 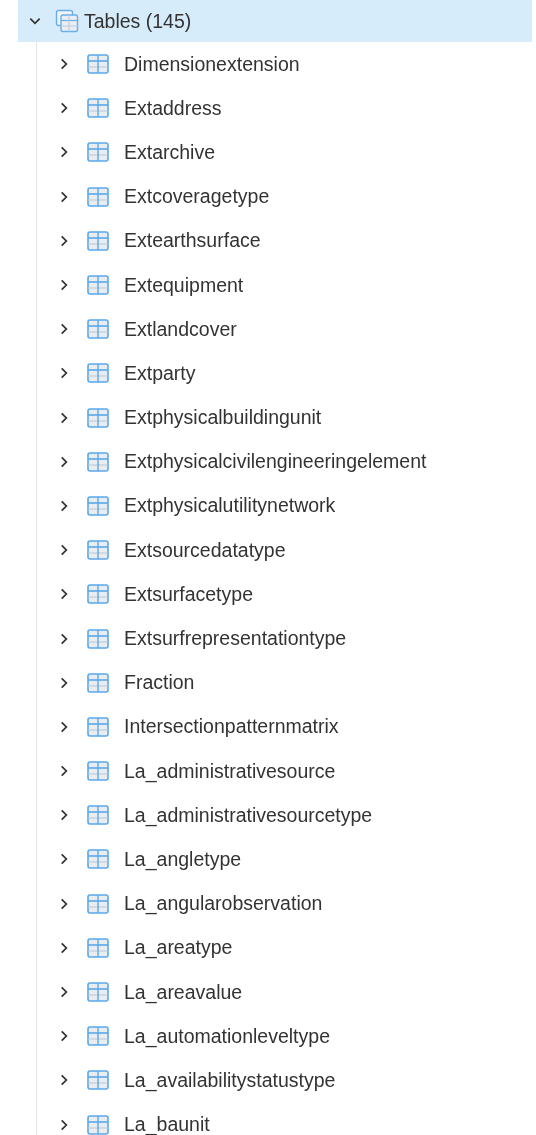 I want to click on table-name: Extphysicalbuildingunit, so click(x=223, y=418).